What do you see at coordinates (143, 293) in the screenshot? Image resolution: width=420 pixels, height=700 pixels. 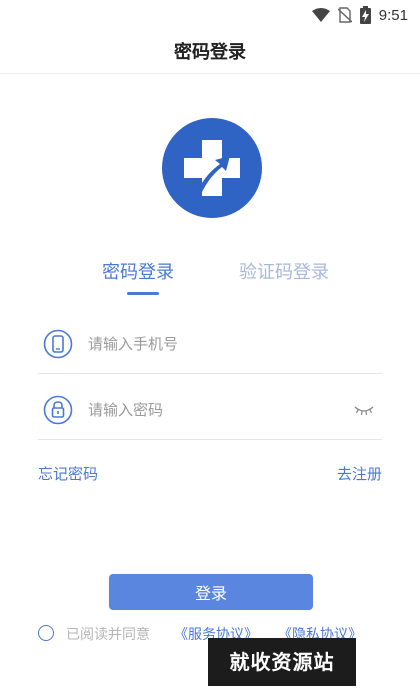 I see `tab-active-indicator` at bounding box center [143, 293].